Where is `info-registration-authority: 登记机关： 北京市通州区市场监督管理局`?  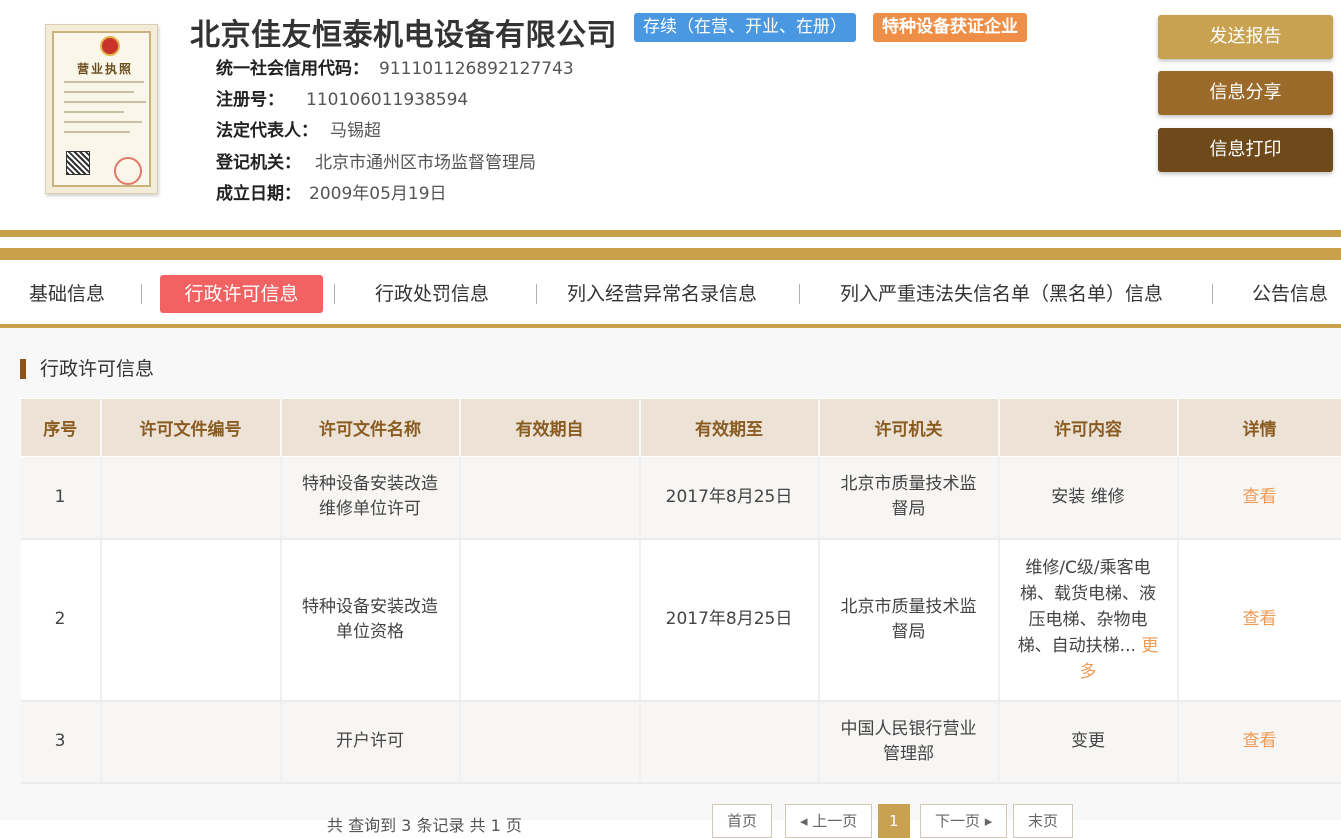 info-registration-authority: 登记机关： 北京市通州区市场监督管理局 is located at coordinates (376, 160).